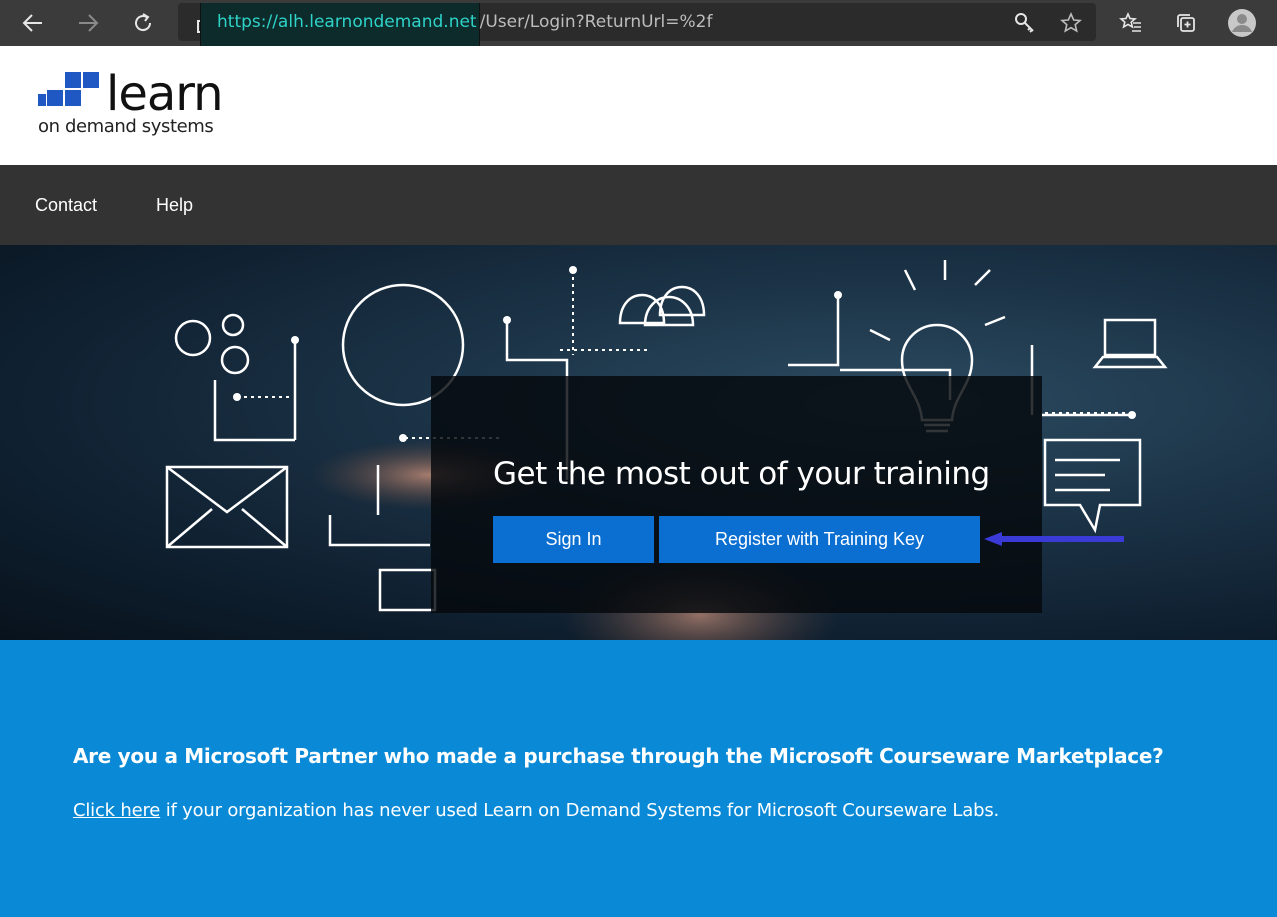 The height and width of the screenshot is (917, 1277). What do you see at coordinates (165, 94) in the screenshot?
I see `logo-word: learn` at bounding box center [165, 94].